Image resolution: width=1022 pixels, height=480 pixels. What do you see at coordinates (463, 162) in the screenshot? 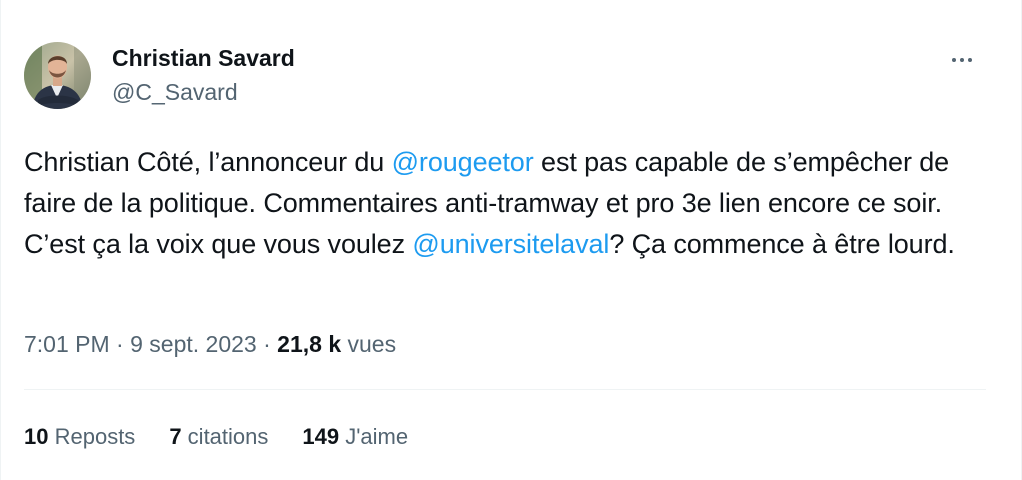
I see `mention-rougeetor: @rougeetor` at bounding box center [463, 162].